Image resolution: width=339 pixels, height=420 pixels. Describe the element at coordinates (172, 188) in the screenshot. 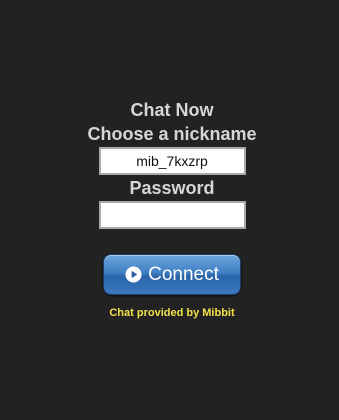

I see `password-label: Password` at that location.